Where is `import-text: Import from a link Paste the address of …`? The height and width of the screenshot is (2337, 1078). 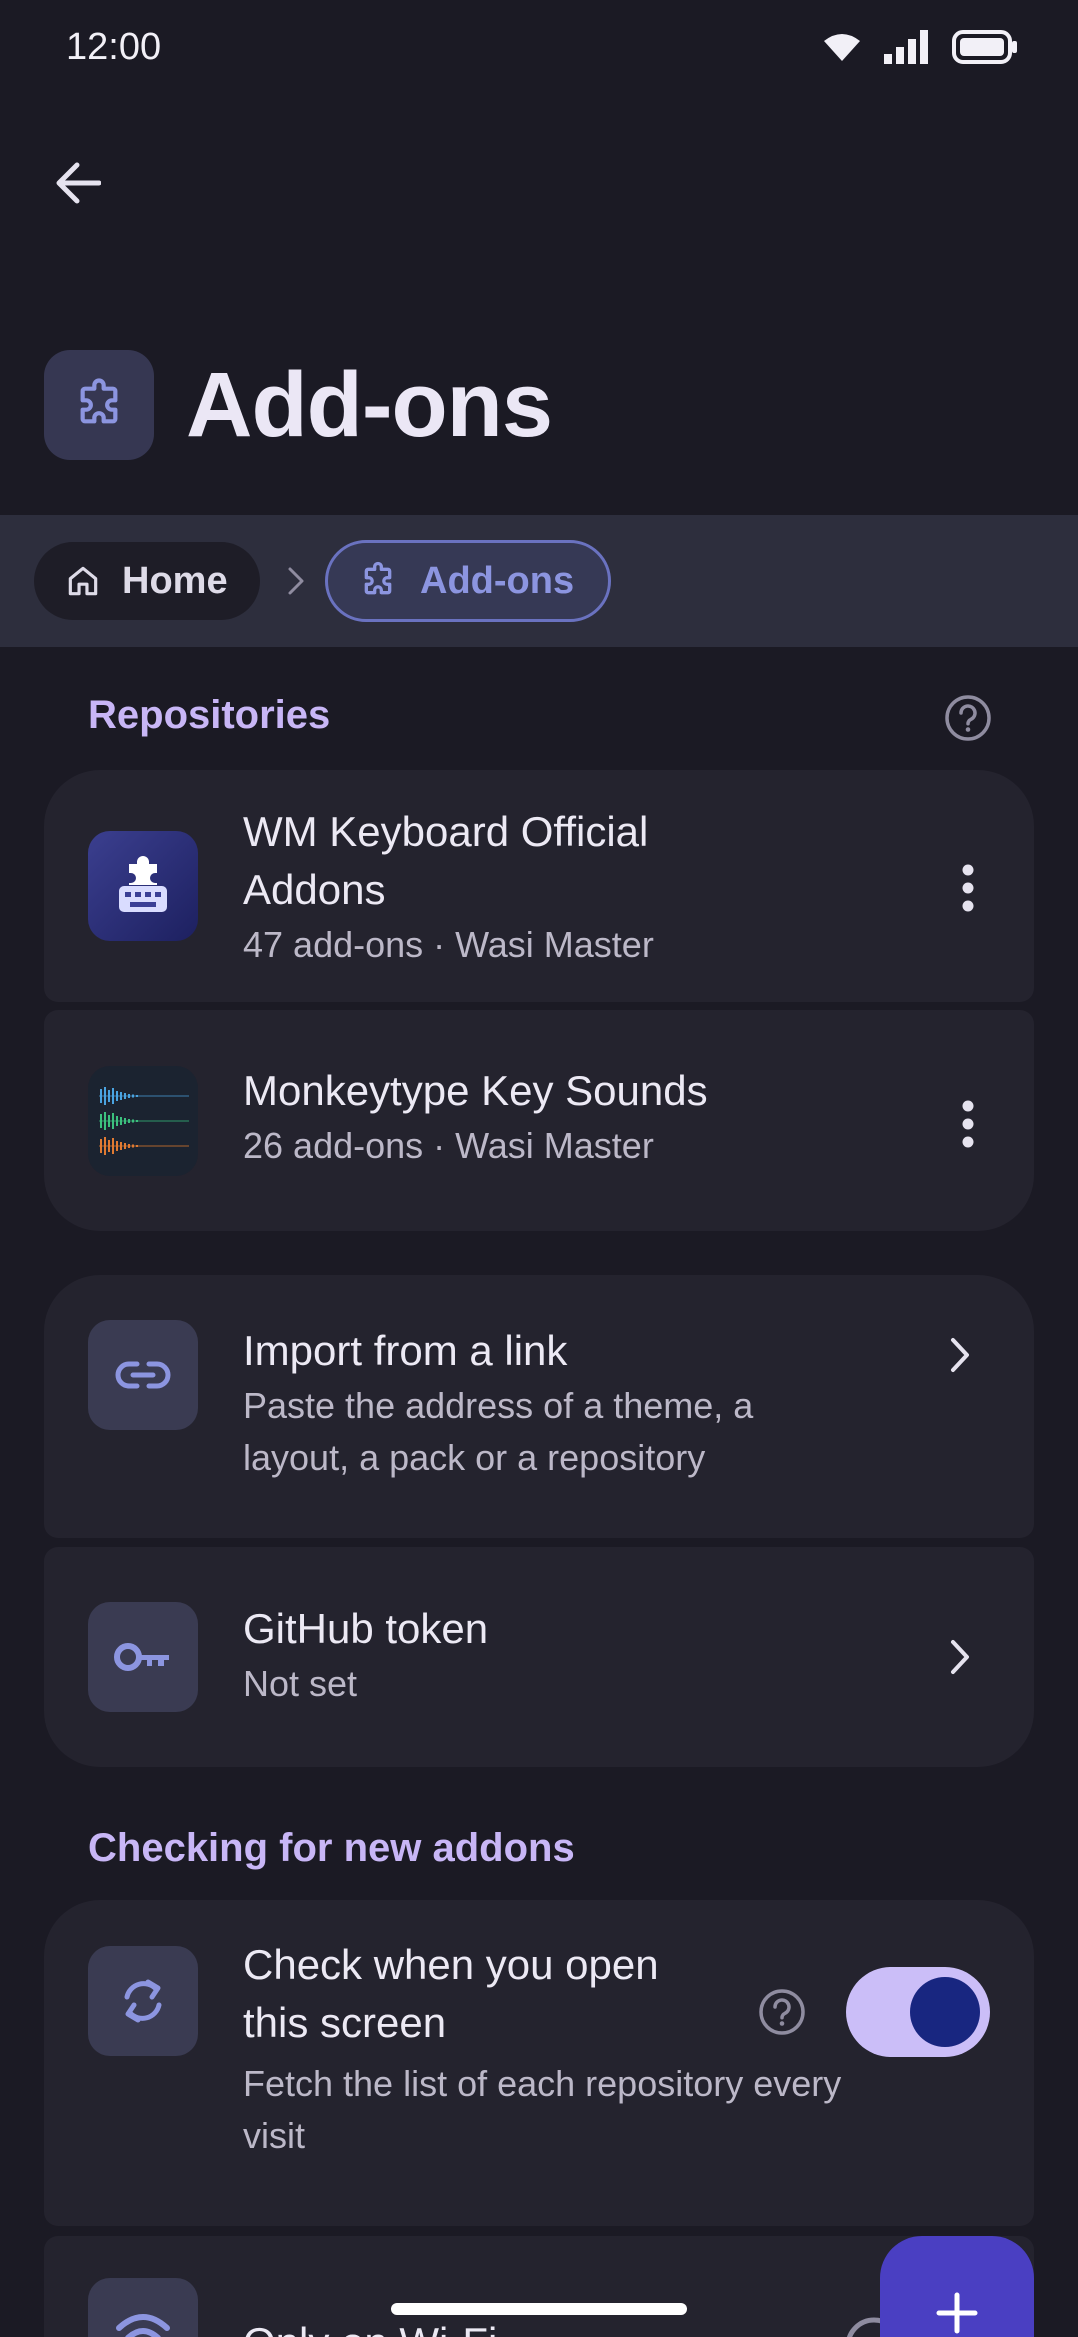
import-text: Import from a link Paste the address of … is located at coordinates (498, 1403).